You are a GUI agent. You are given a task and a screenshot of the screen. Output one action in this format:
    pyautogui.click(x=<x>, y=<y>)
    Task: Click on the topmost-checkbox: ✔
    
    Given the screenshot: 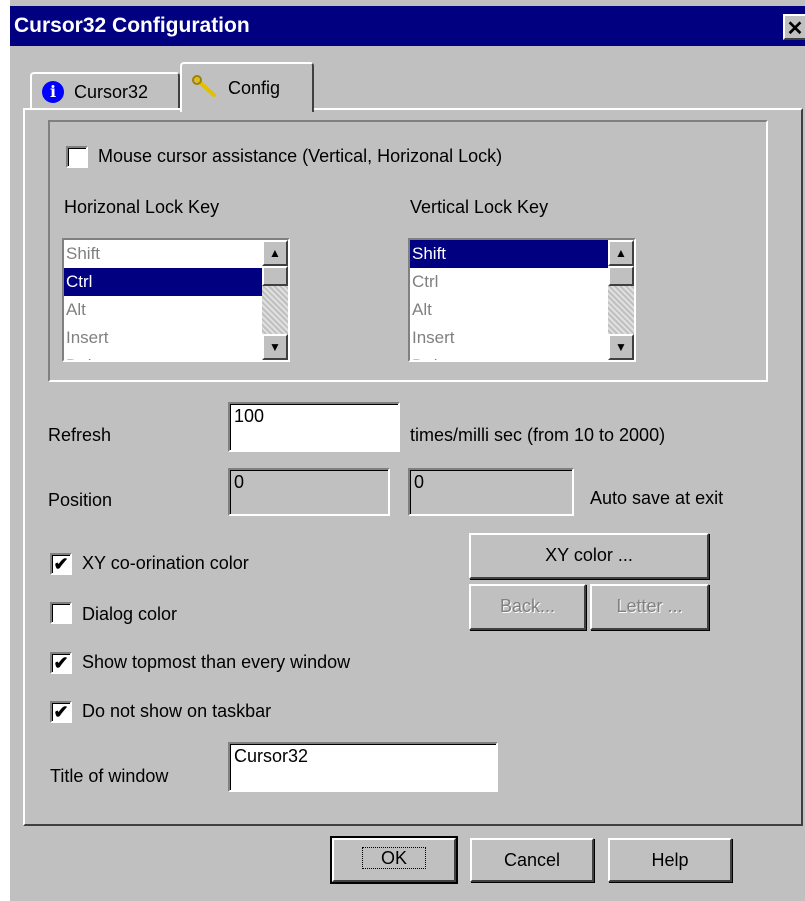 What is the action you would take?
    pyautogui.click(x=61, y=663)
    